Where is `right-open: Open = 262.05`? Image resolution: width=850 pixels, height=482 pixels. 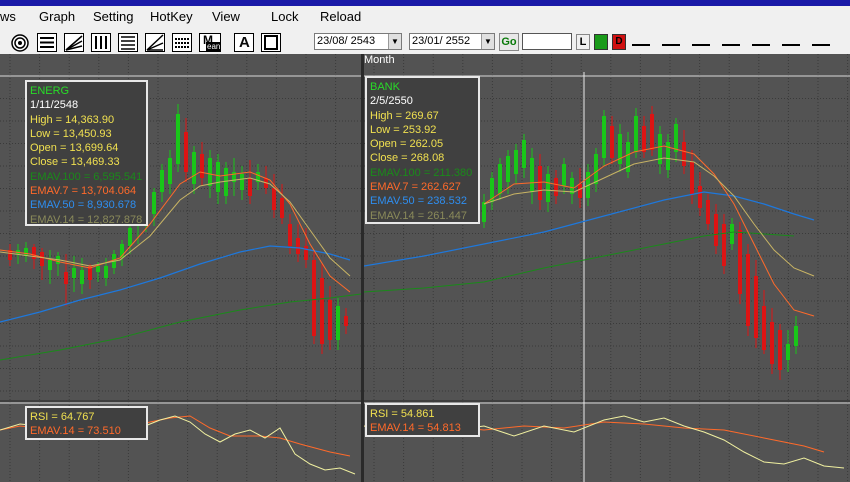 right-open: Open = 262.05 is located at coordinates (407, 144).